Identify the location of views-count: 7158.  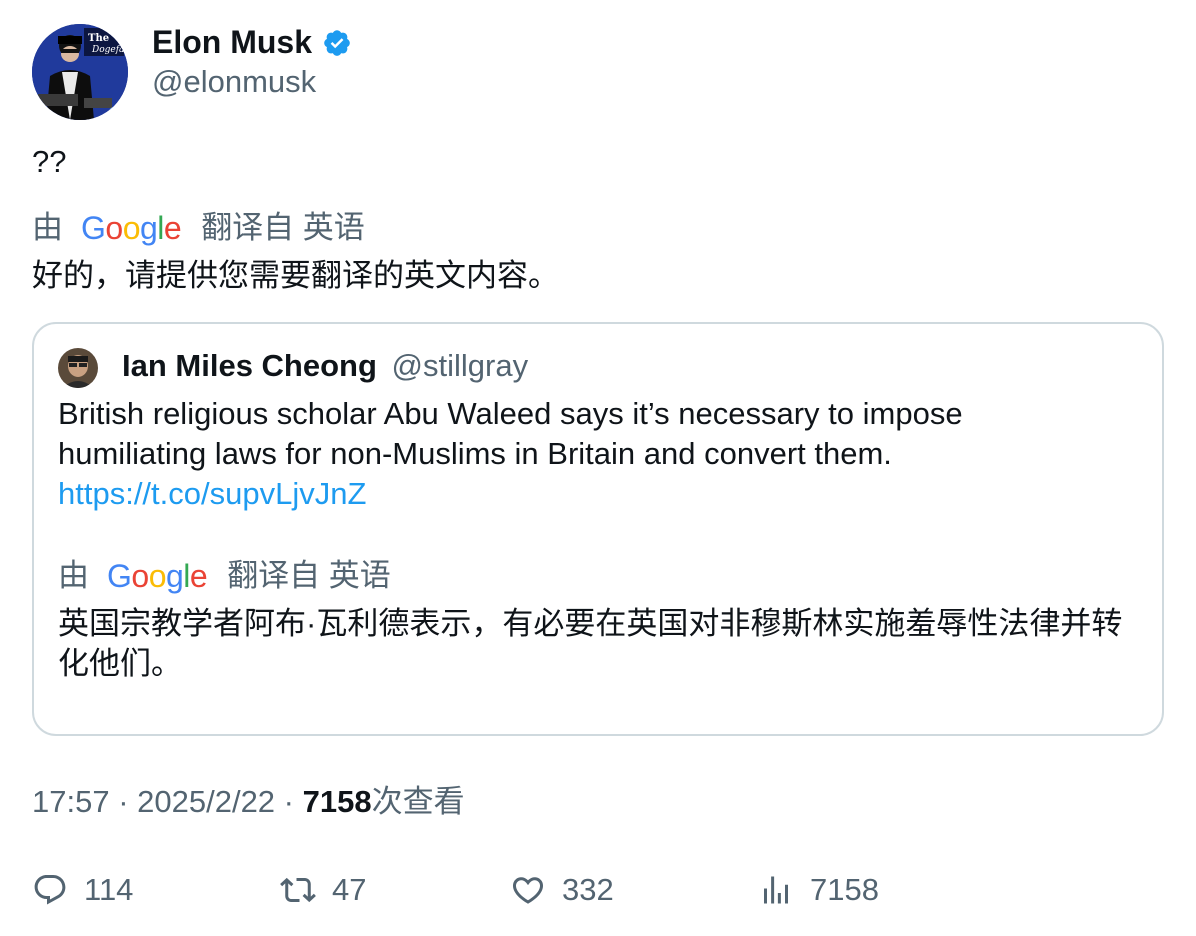
(844, 889).